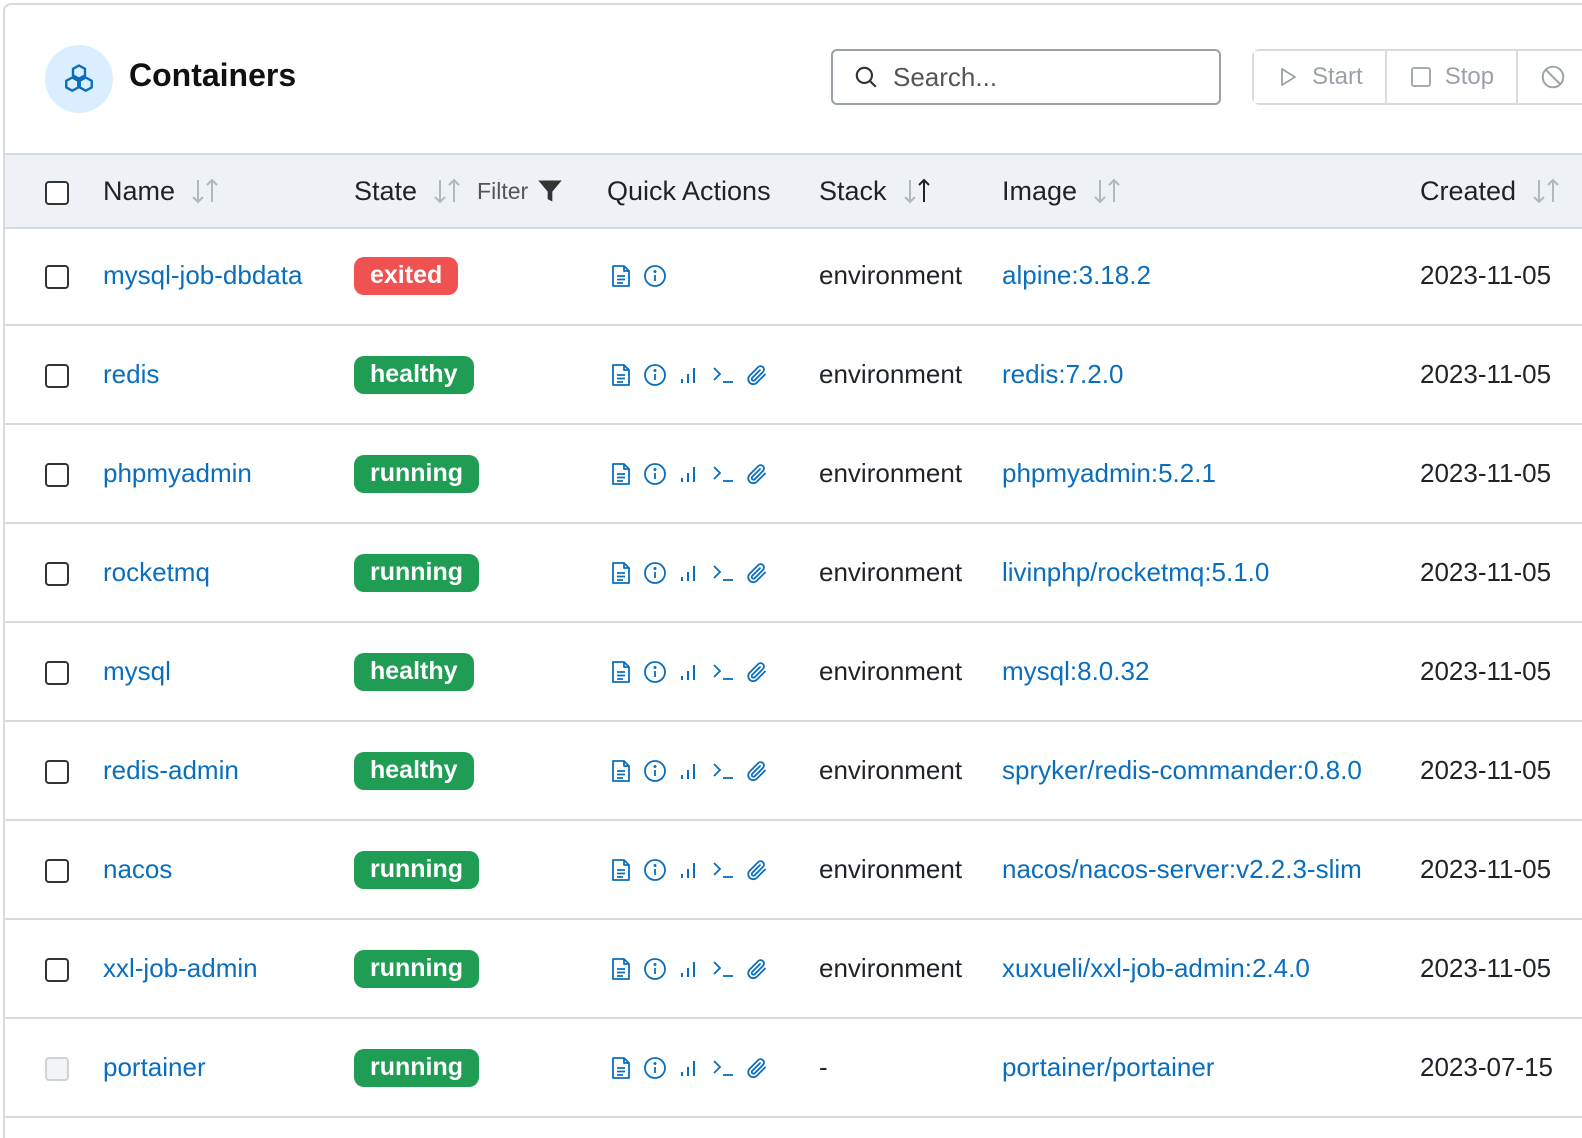  Describe the element at coordinates (1135, 572) in the screenshot. I see `image-link: livinphp/rocketmq:5.1.0` at that location.